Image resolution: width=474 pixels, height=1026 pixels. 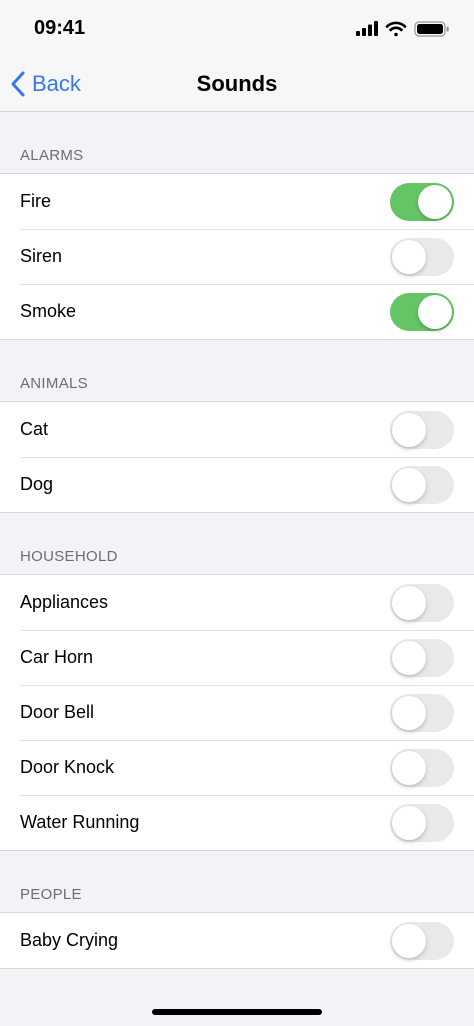 I want to click on list-item: Smoke, so click(x=237, y=311).